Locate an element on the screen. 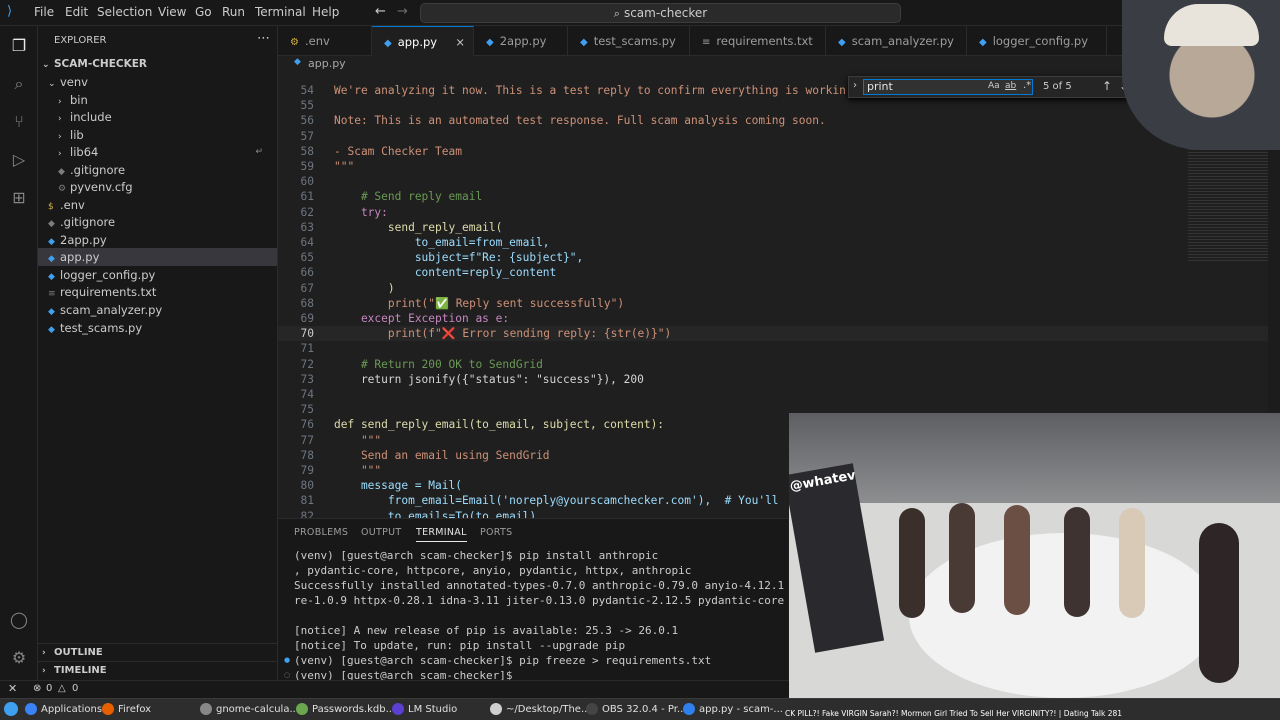 The image size is (1280, 720). line-number: 62 is located at coordinates (307, 212).